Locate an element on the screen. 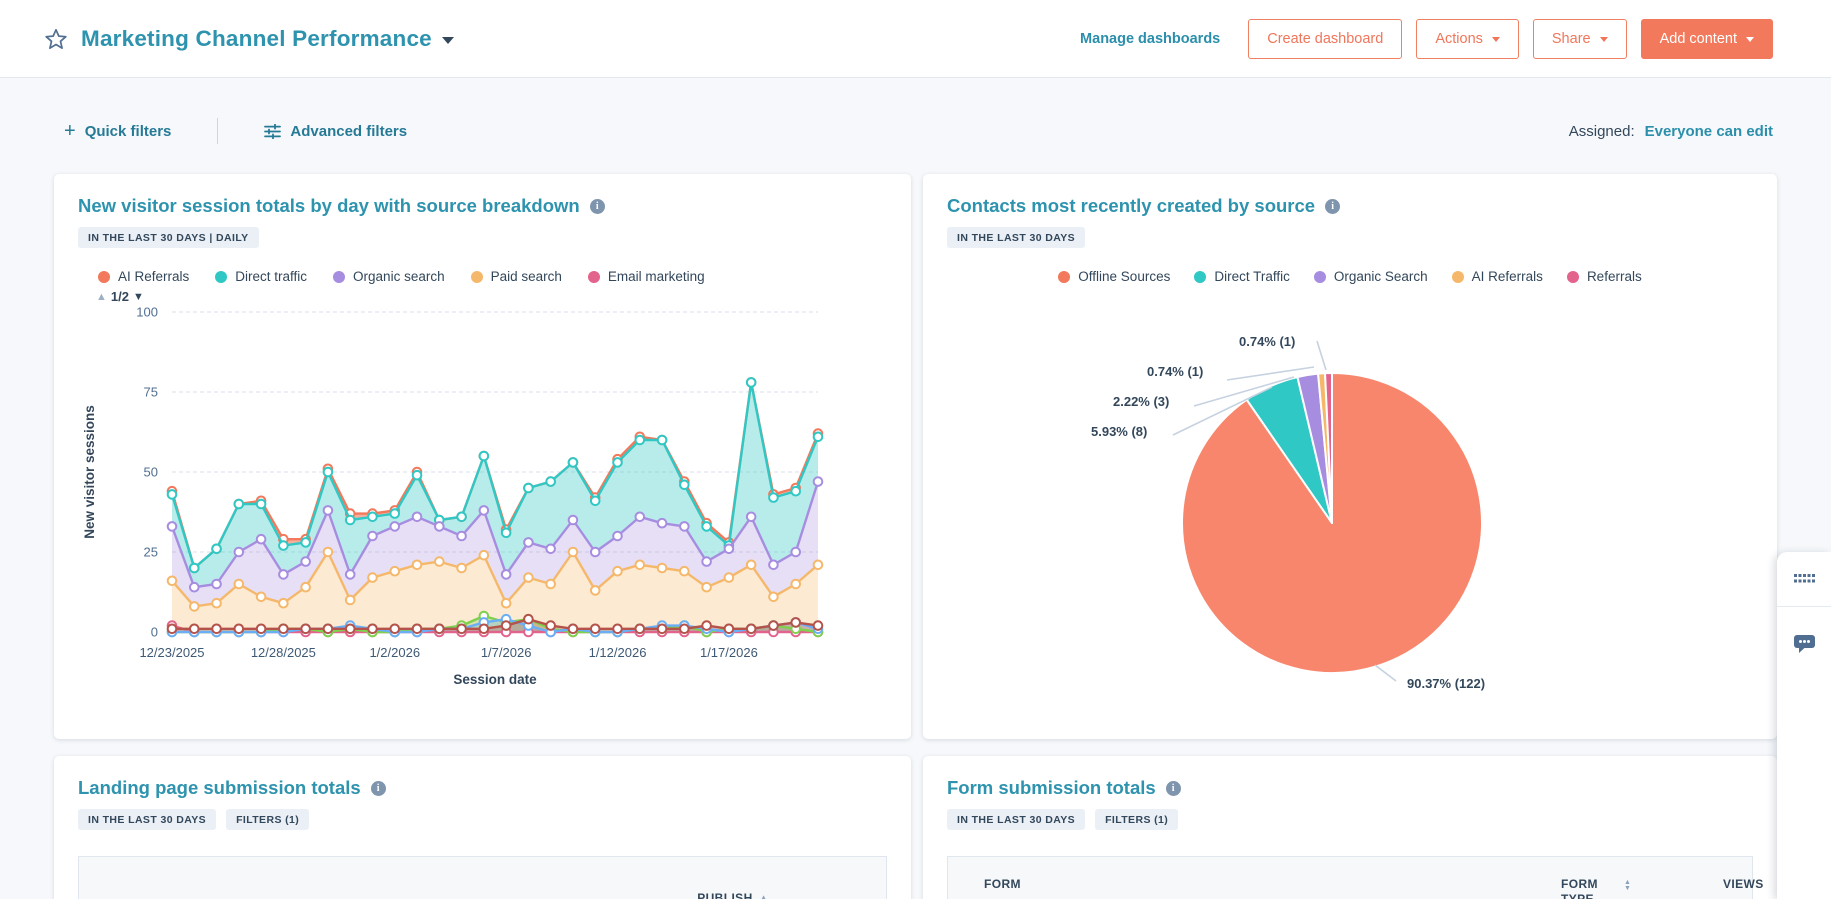  filter-divider is located at coordinates (218, 131).